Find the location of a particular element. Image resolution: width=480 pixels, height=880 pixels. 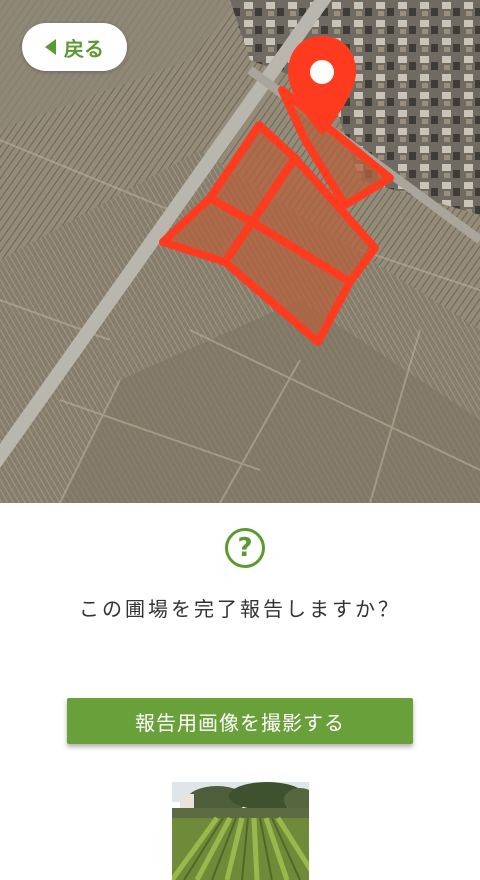

report-photo-thumbnail is located at coordinates (240, 831).